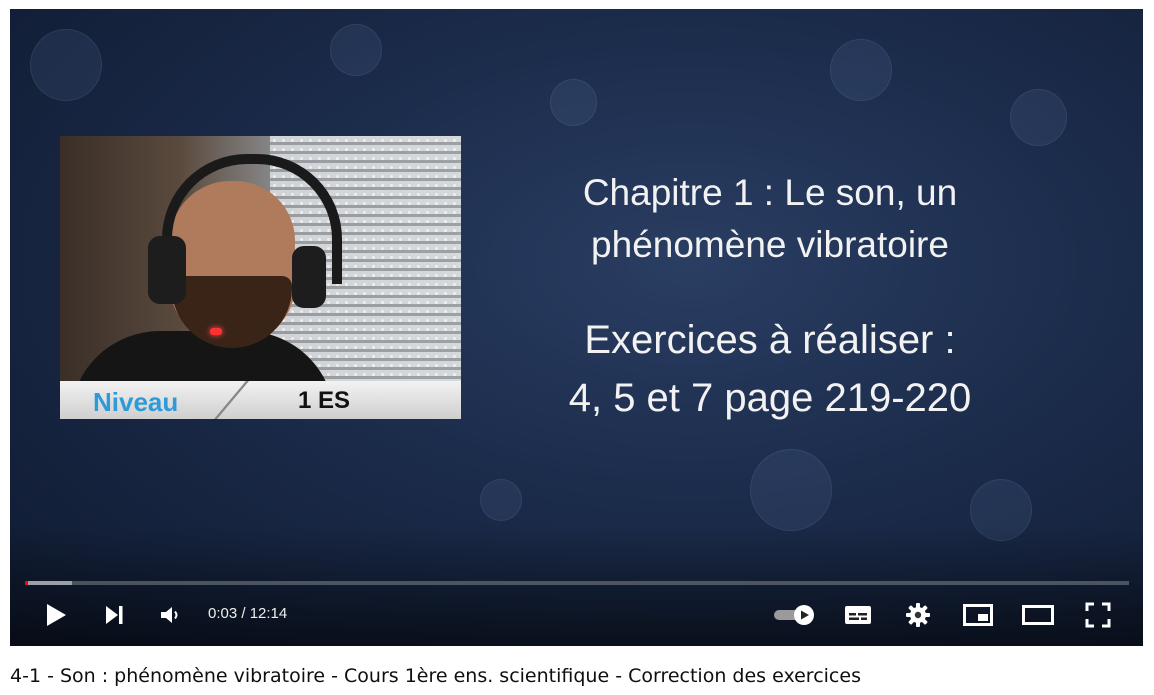  I want to click on fullscreen-icon, so click(1098, 615).